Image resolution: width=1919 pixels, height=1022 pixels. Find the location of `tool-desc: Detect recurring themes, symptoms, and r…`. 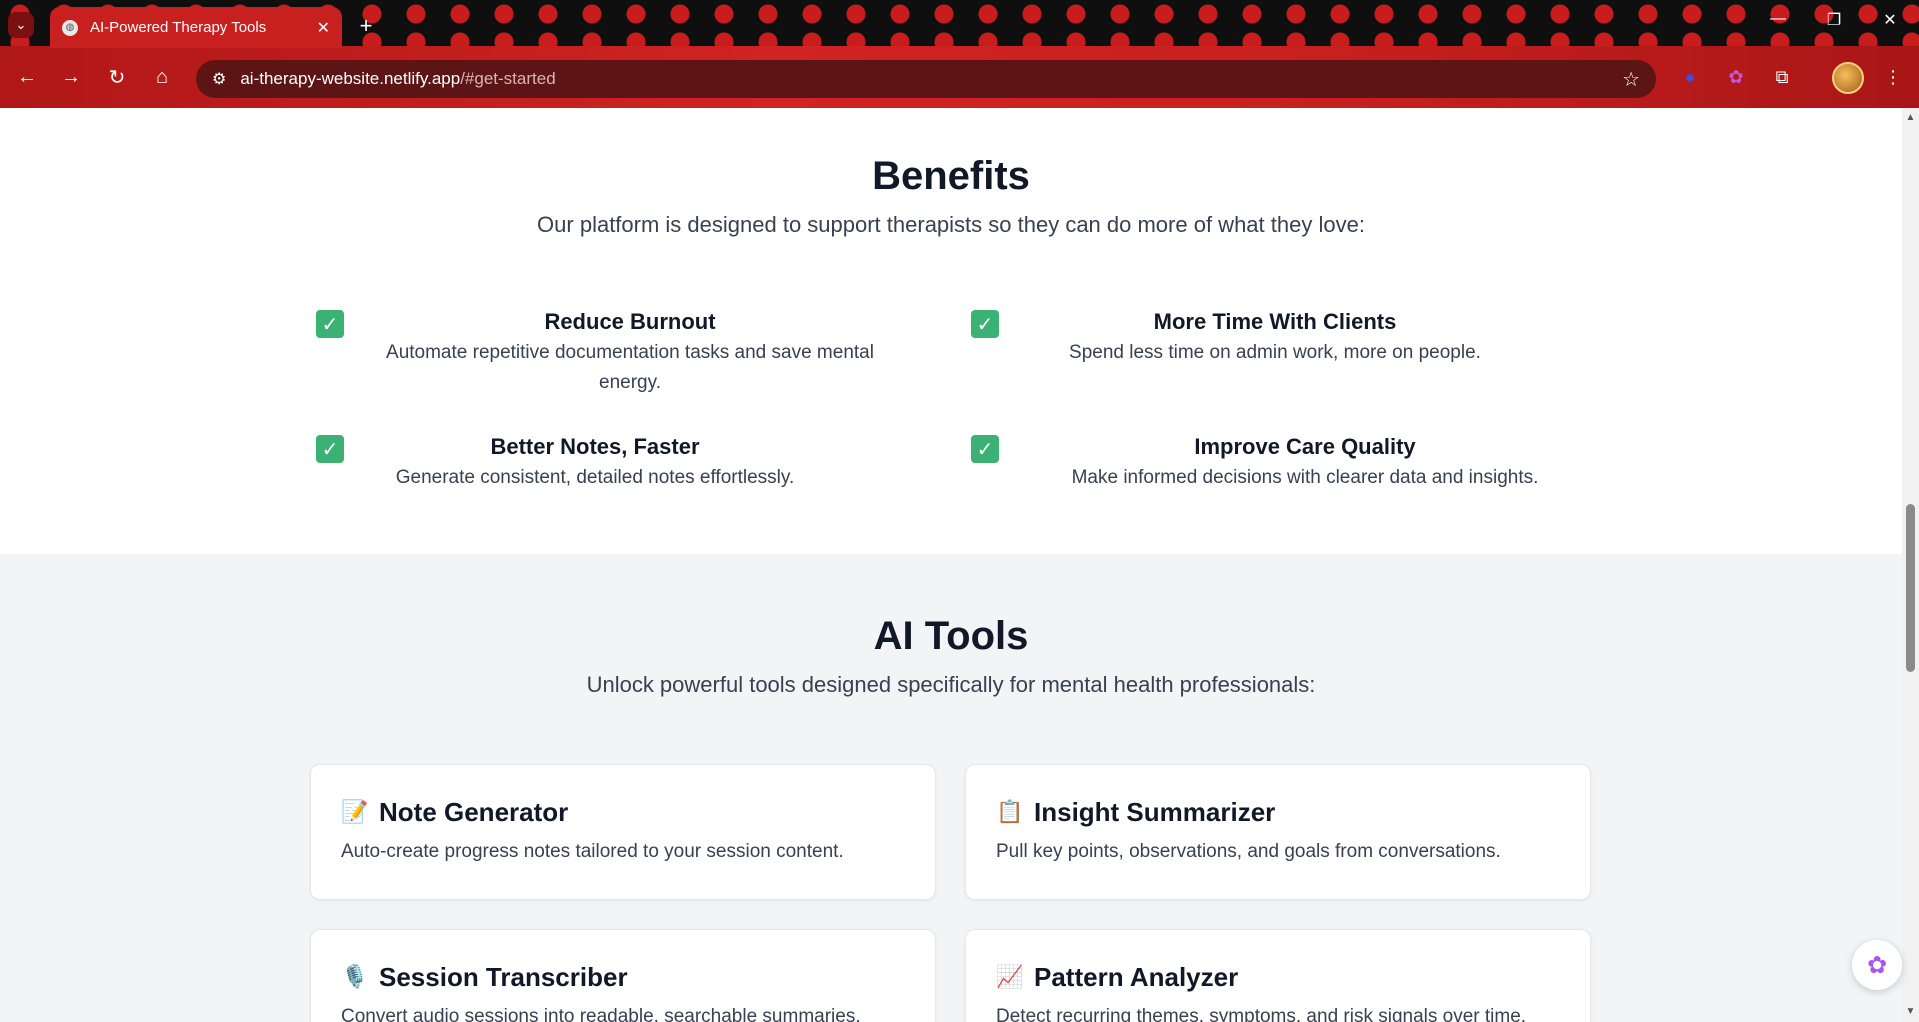

tool-desc: Detect recurring themes, symptoms, and r… is located at coordinates (1261, 1014).